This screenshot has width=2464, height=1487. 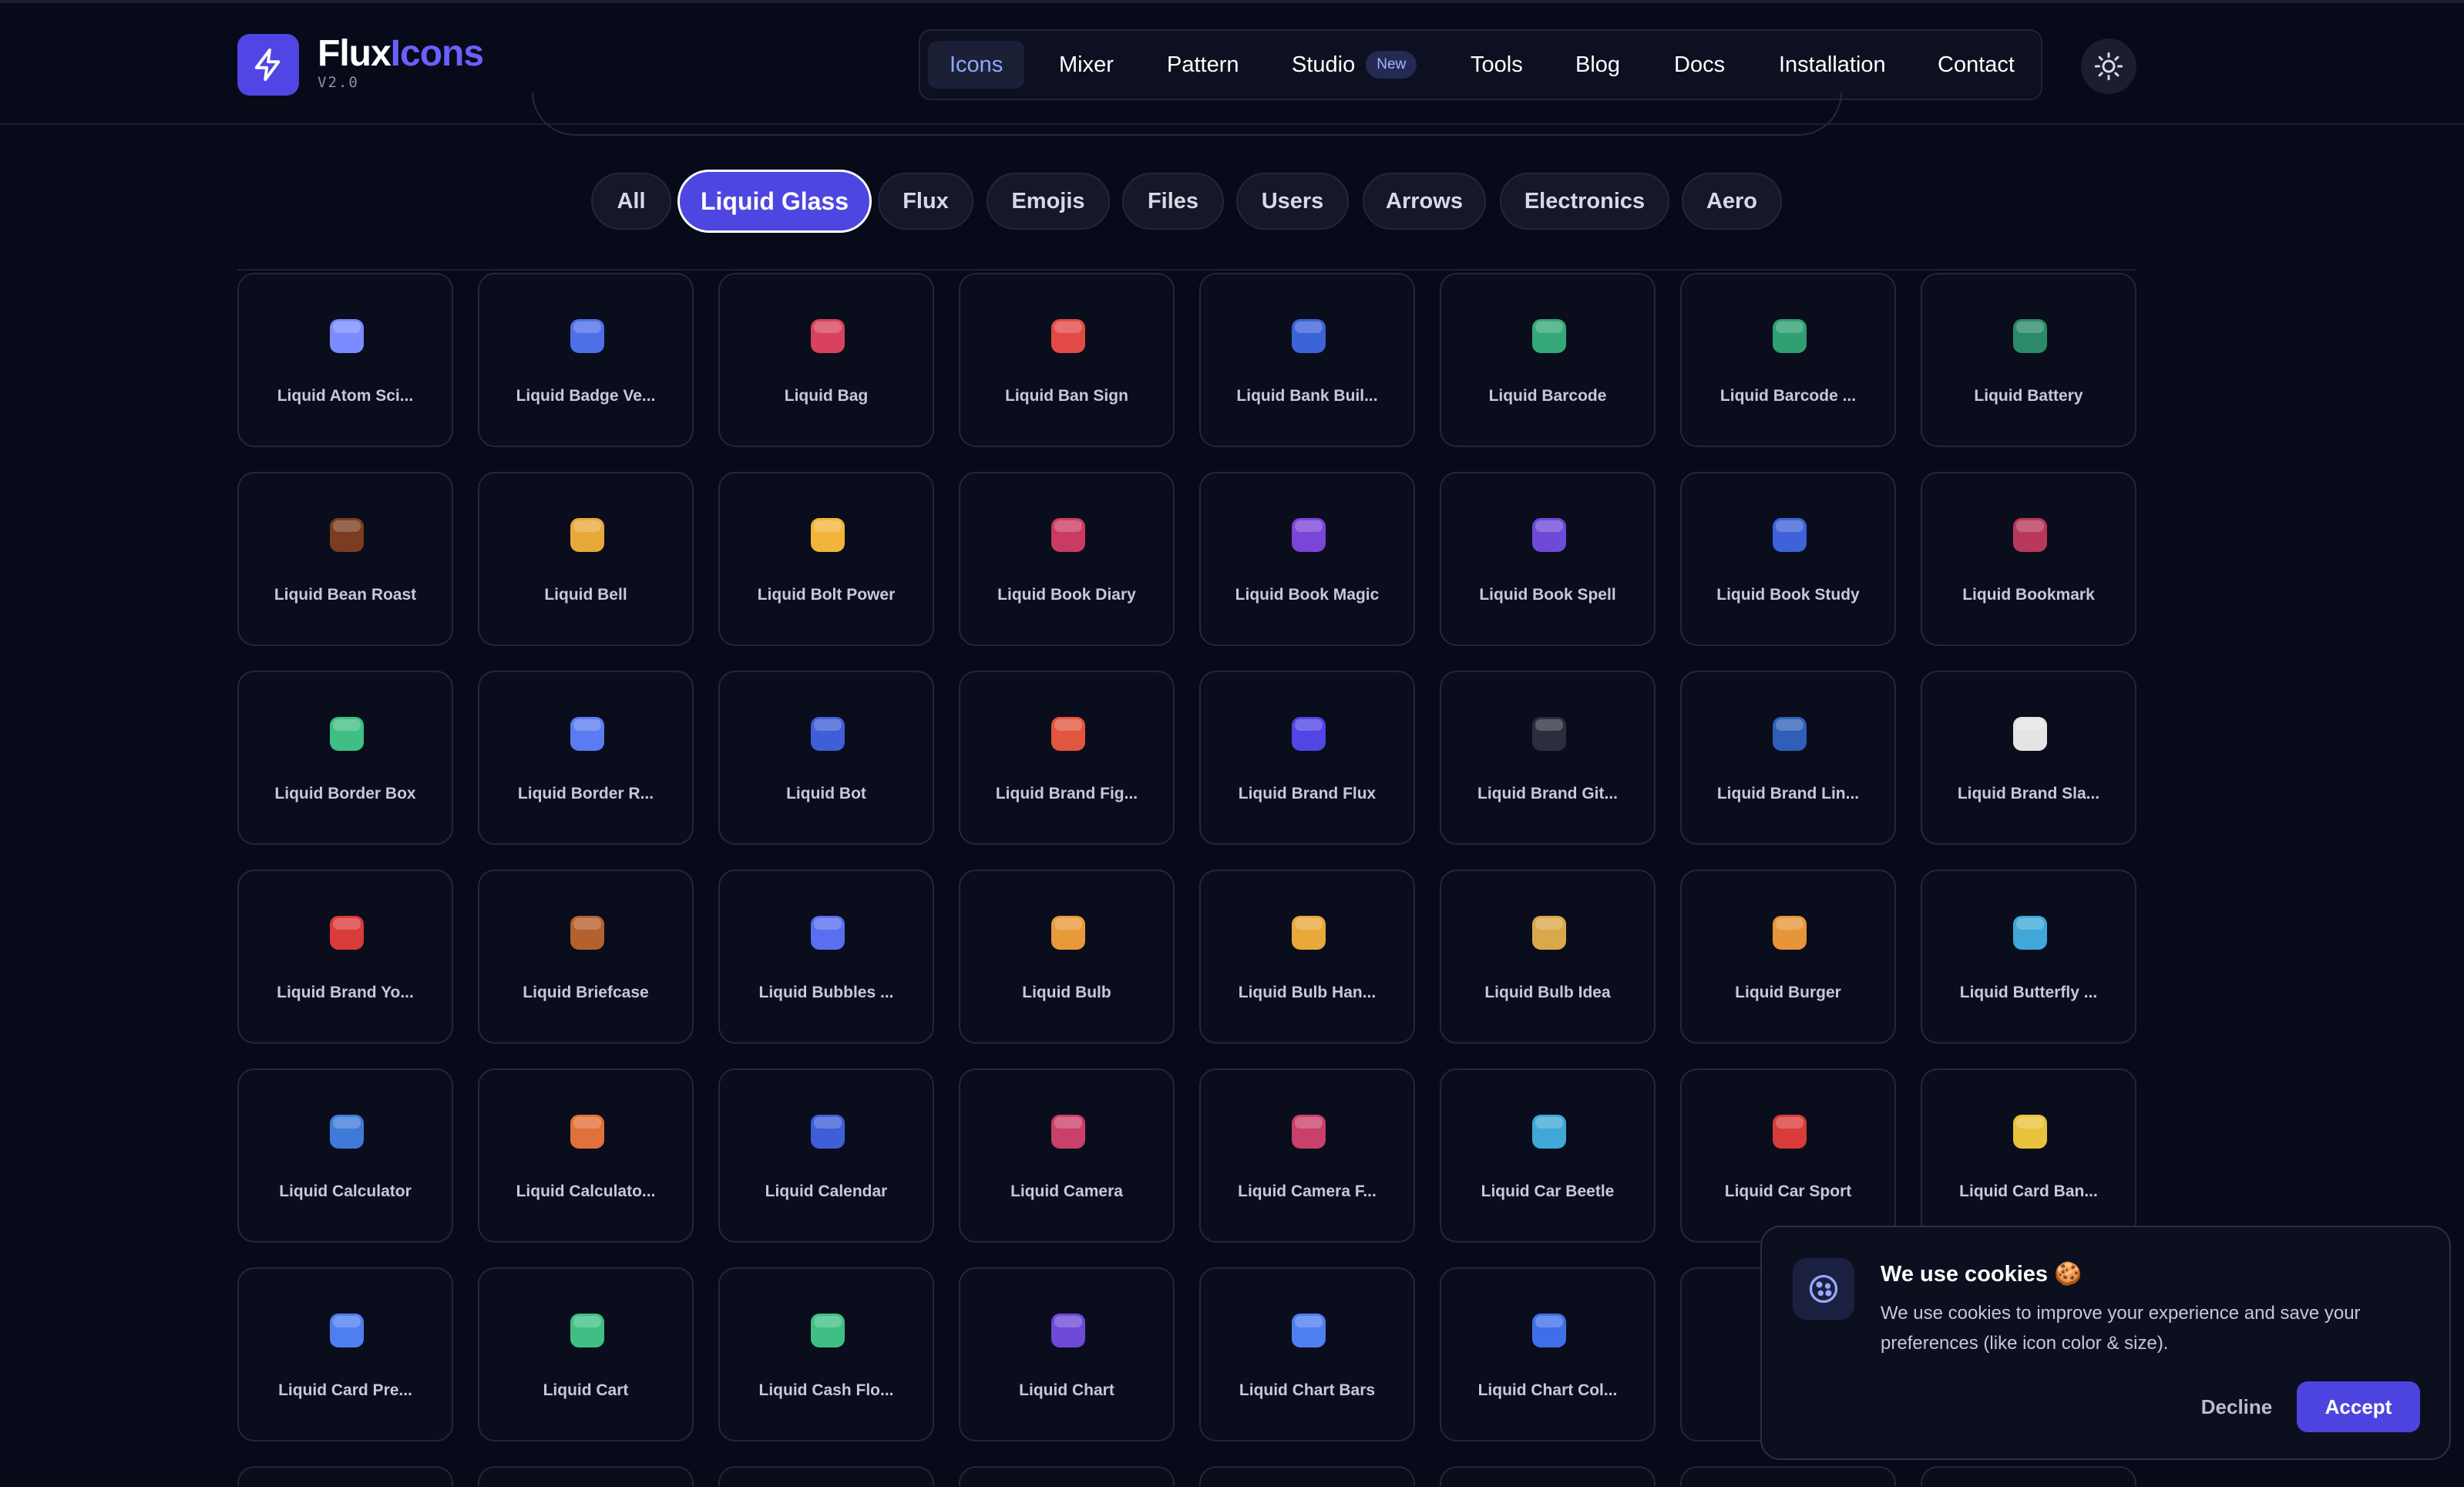 What do you see at coordinates (2028, 360) in the screenshot?
I see `icon-card: Liquid Battery` at bounding box center [2028, 360].